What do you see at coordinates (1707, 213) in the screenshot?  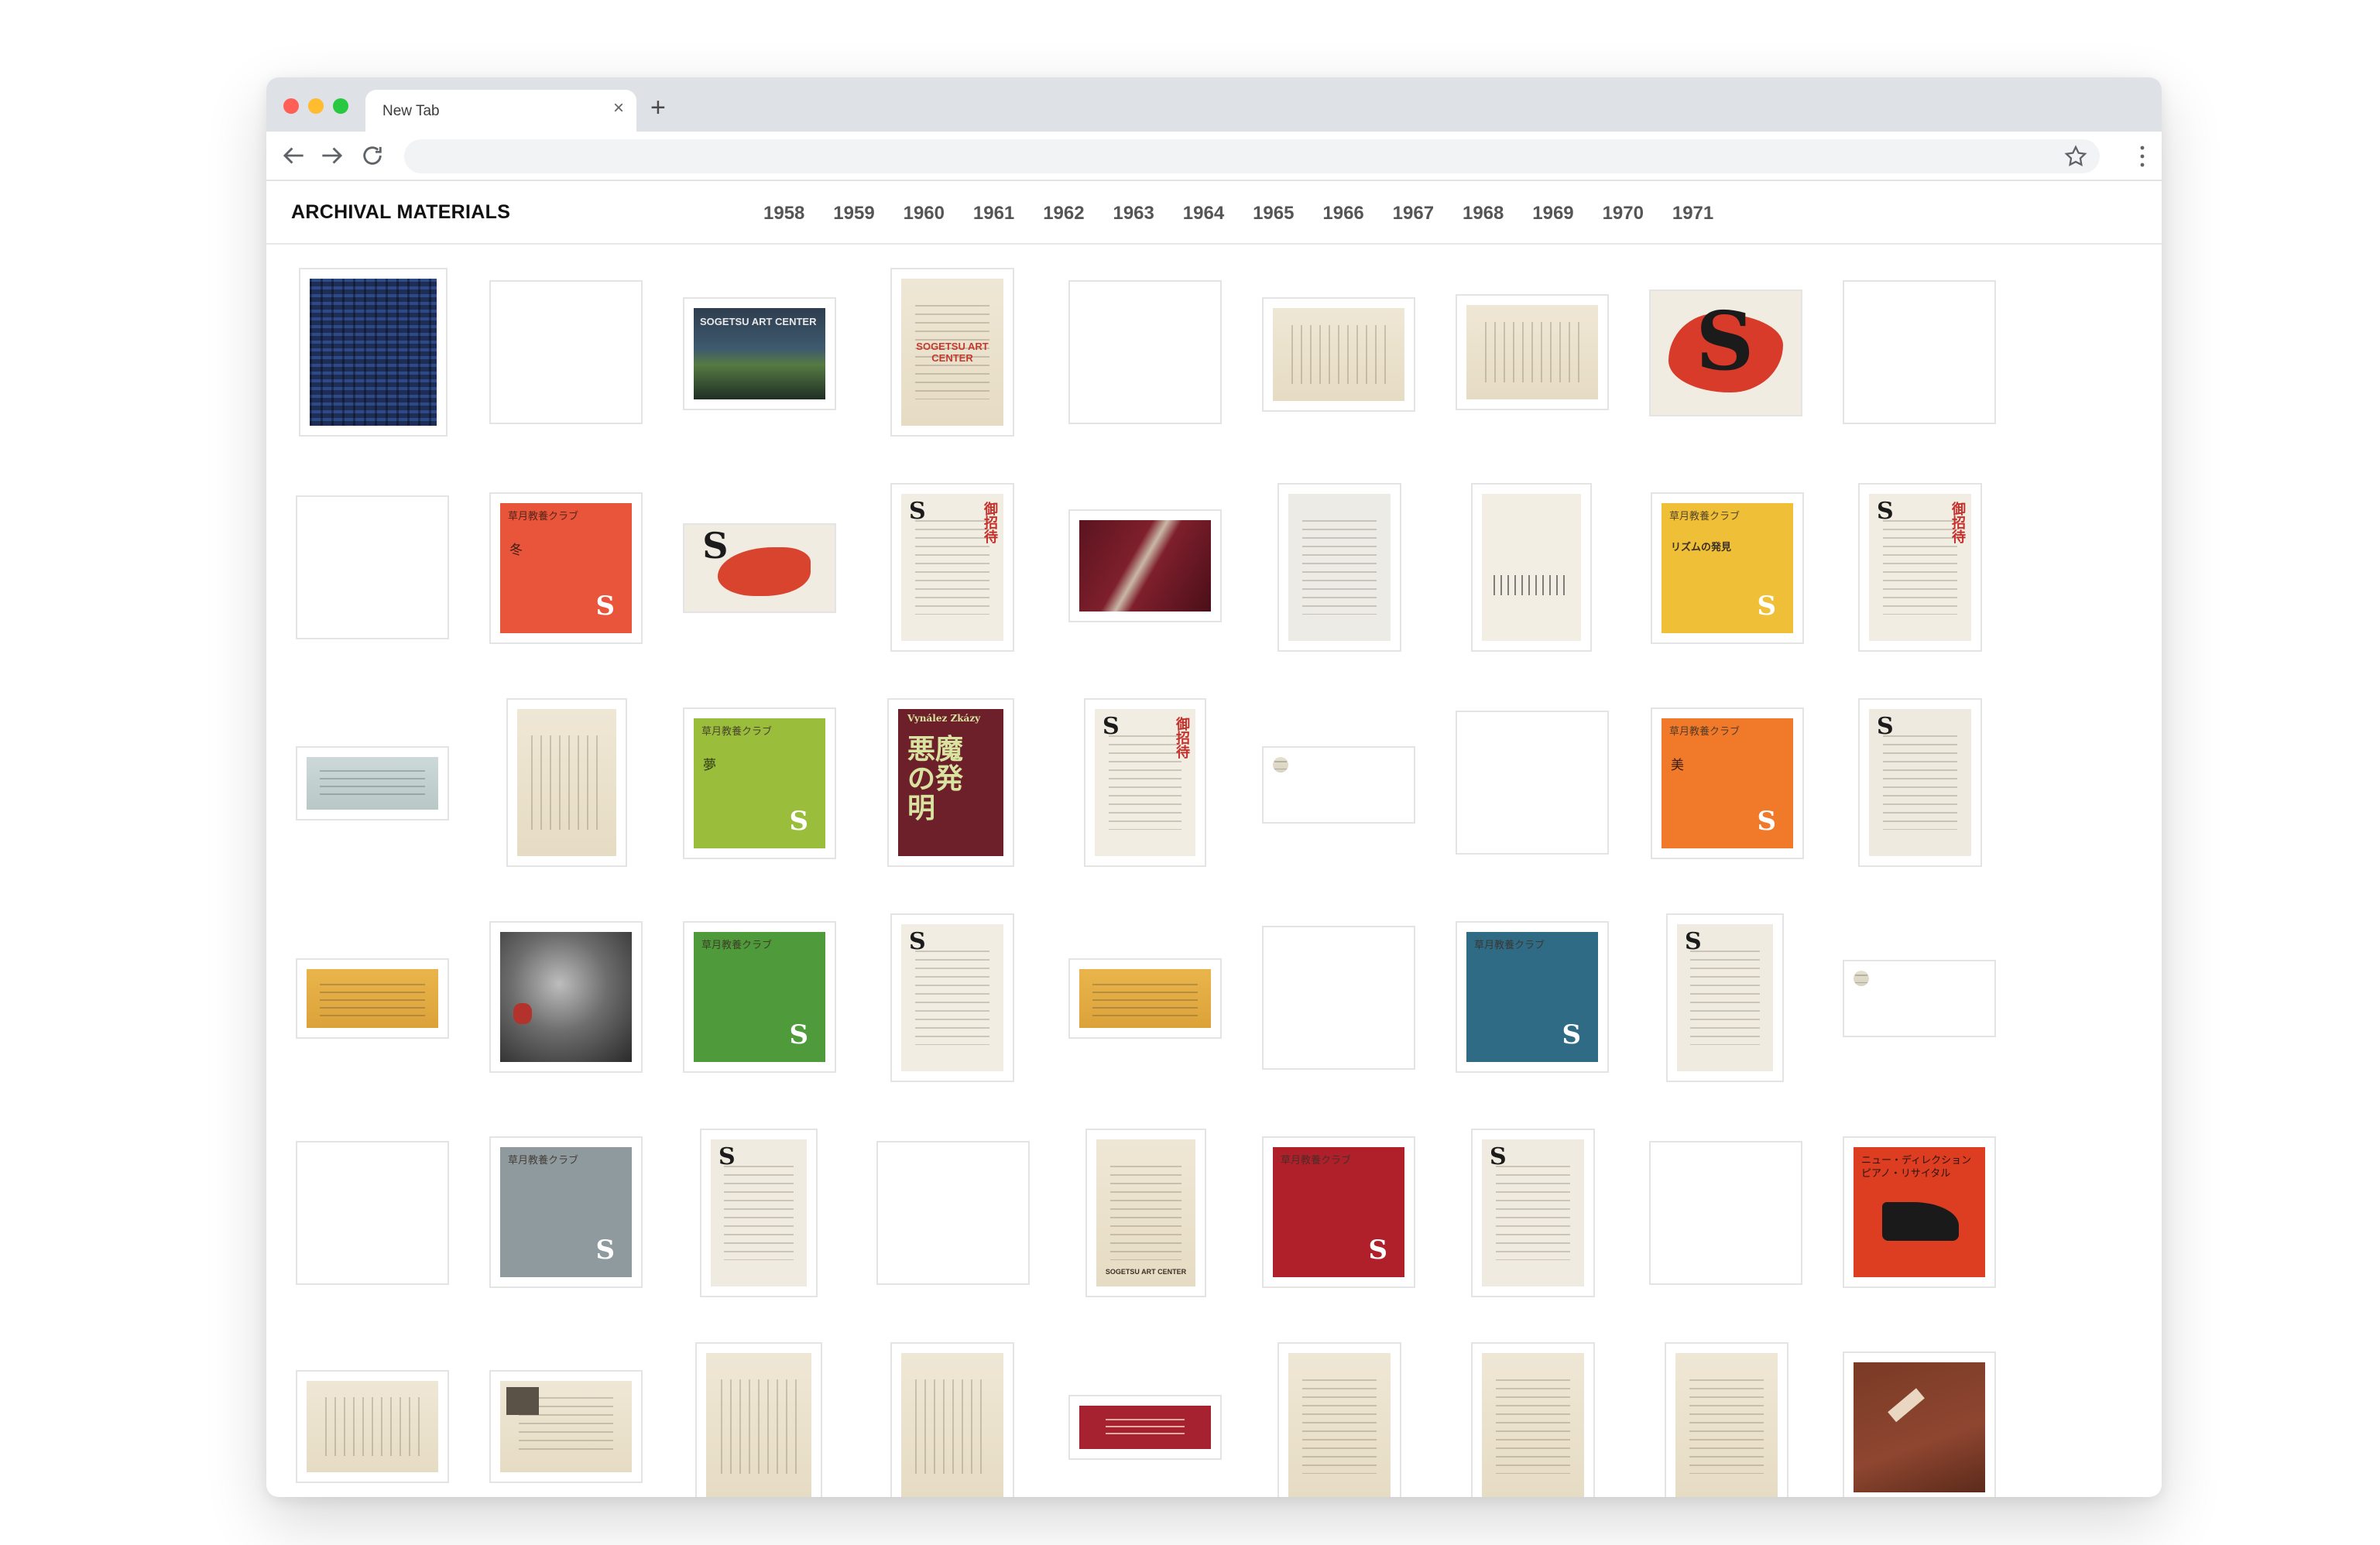 I see `year-link-1971: 1971` at bounding box center [1707, 213].